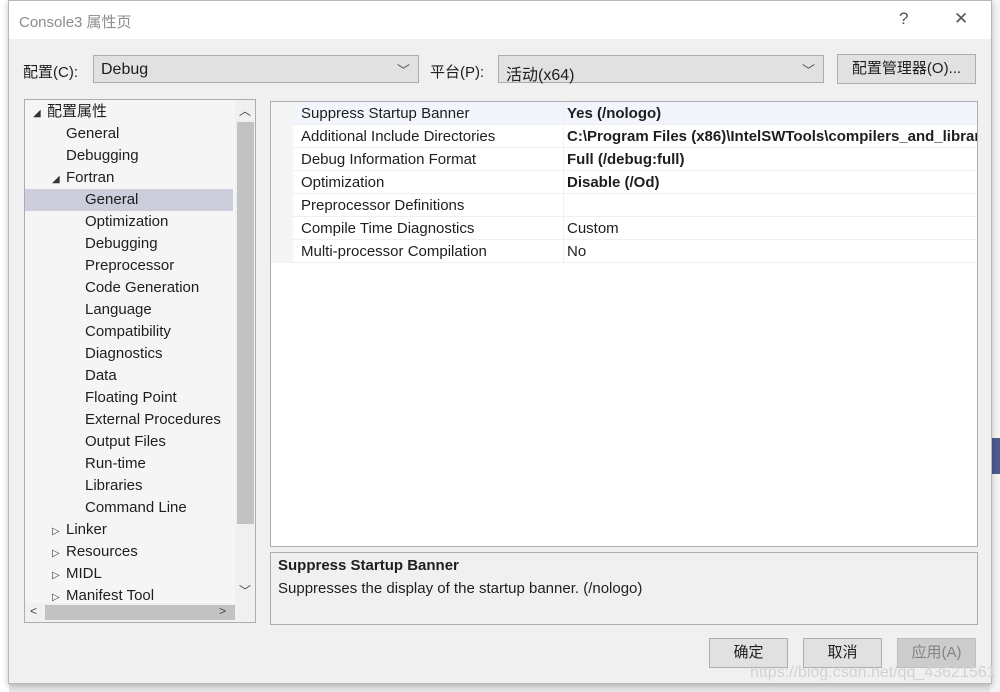 The height and width of the screenshot is (692, 1000). What do you see at coordinates (388, 228) in the screenshot?
I see `property-name: Compile Time Diagnostics` at bounding box center [388, 228].